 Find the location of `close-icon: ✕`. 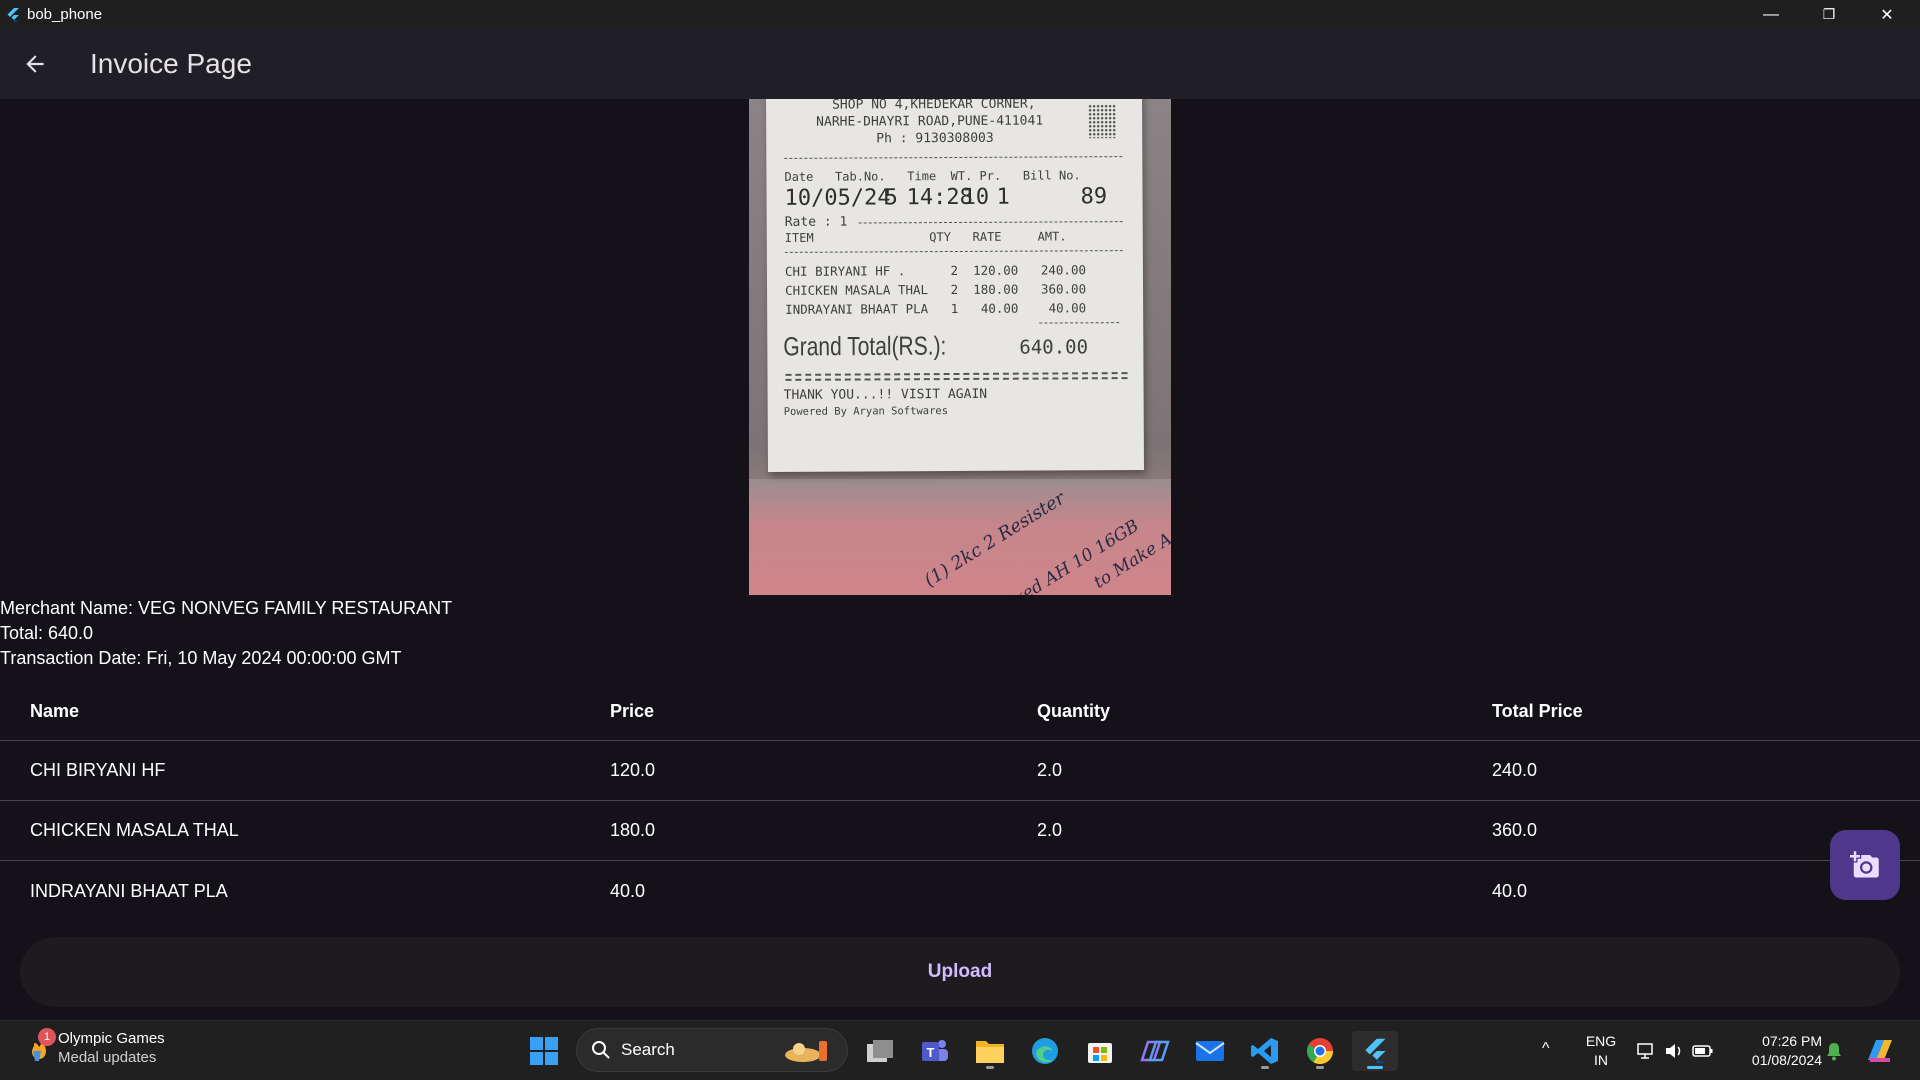

close-icon: ✕ is located at coordinates (1887, 15).